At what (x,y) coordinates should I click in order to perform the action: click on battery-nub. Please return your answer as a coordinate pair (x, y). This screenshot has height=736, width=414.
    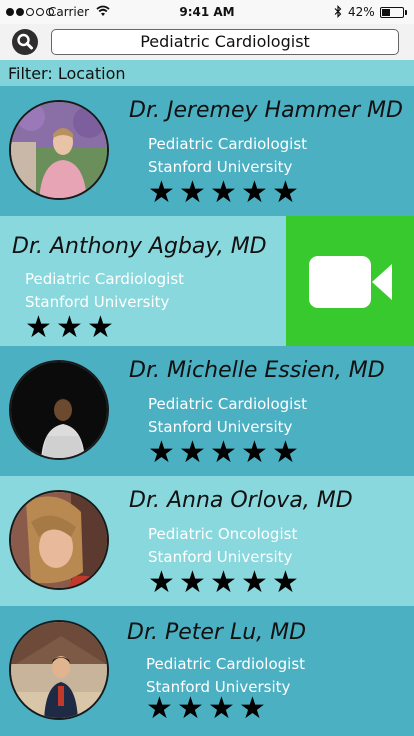
    Looking at the image, I should click on (406, 12).